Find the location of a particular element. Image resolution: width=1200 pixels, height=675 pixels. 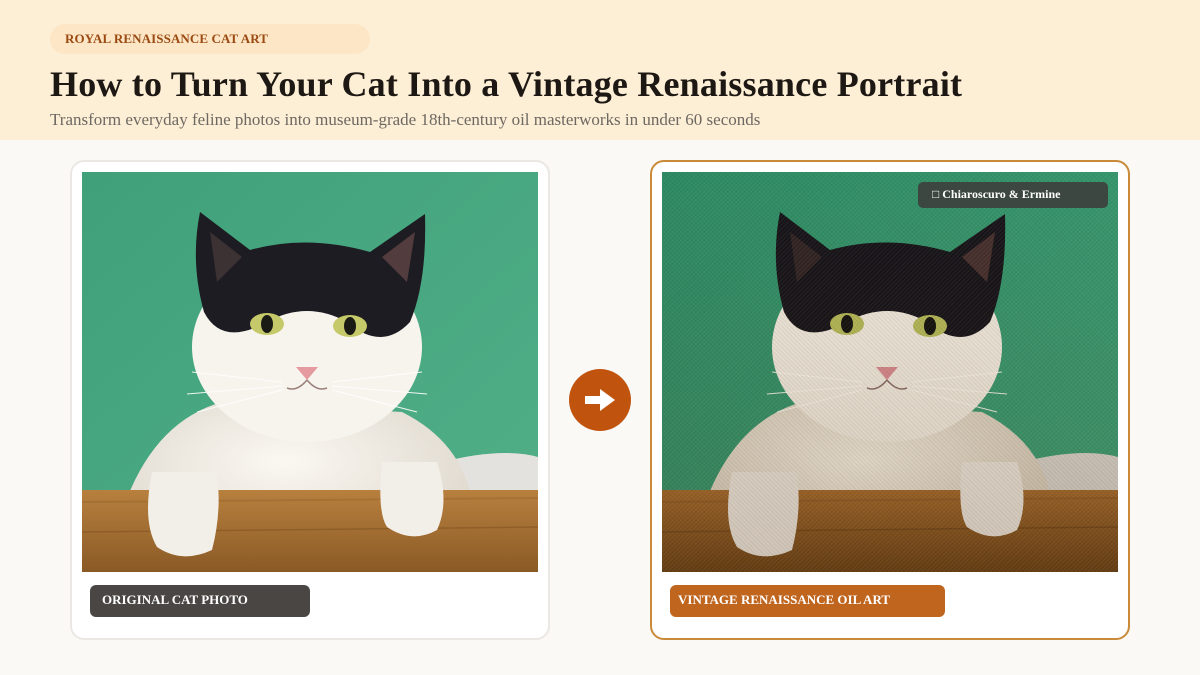

transform-arrow-button is located at coordinates (600, 400).